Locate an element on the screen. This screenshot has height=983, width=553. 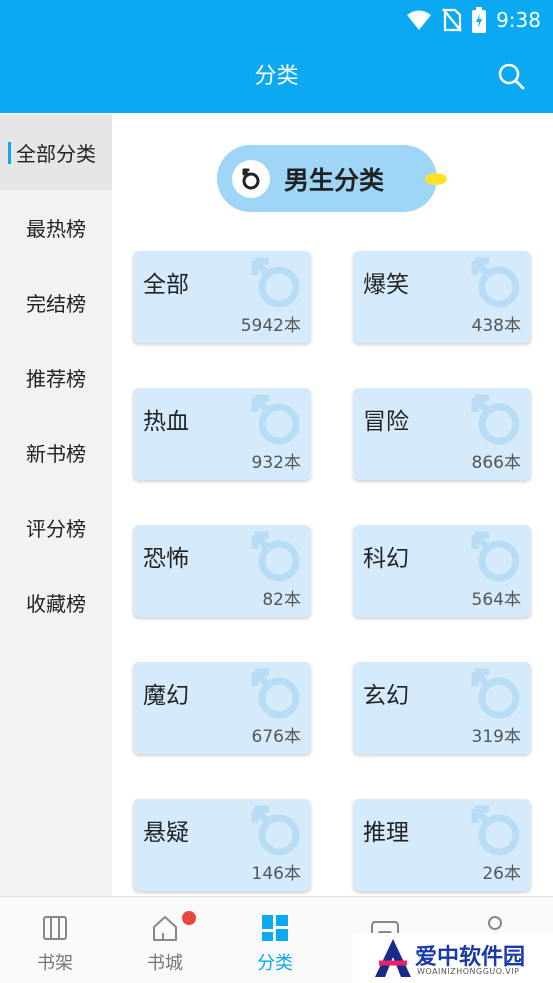
category-name: 全部 is located at coordinates (166, 285).